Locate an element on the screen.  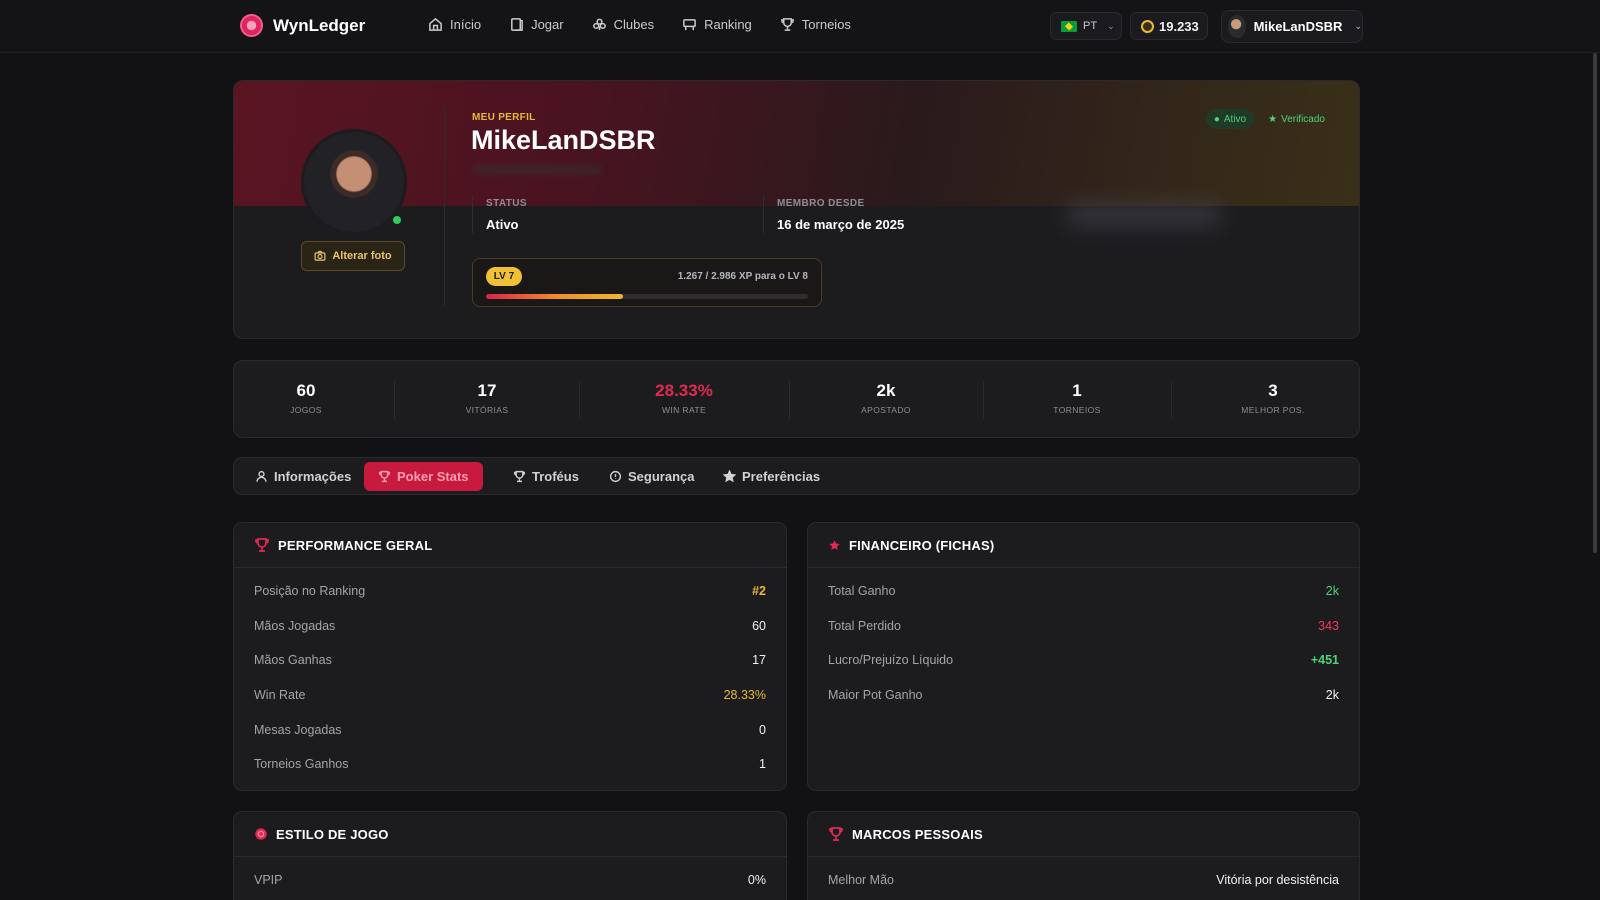
nav-item-ranking: Ranking is located at coordinates (717, 24).